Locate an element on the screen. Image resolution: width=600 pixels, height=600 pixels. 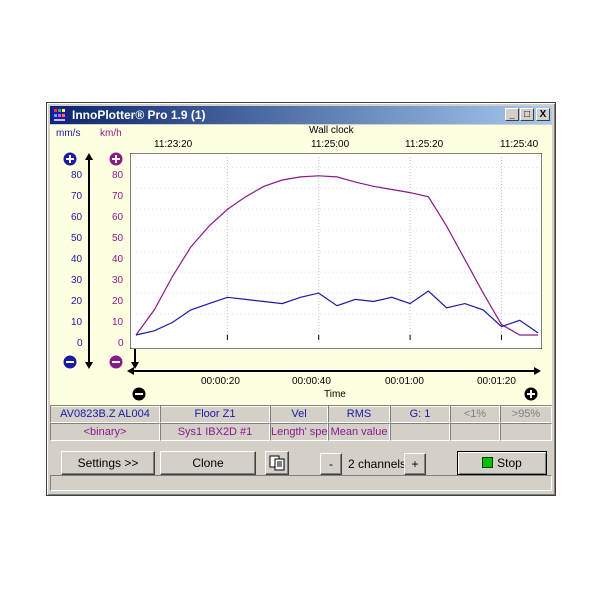
status-cell: <1% is located at coordinates (475, 414).